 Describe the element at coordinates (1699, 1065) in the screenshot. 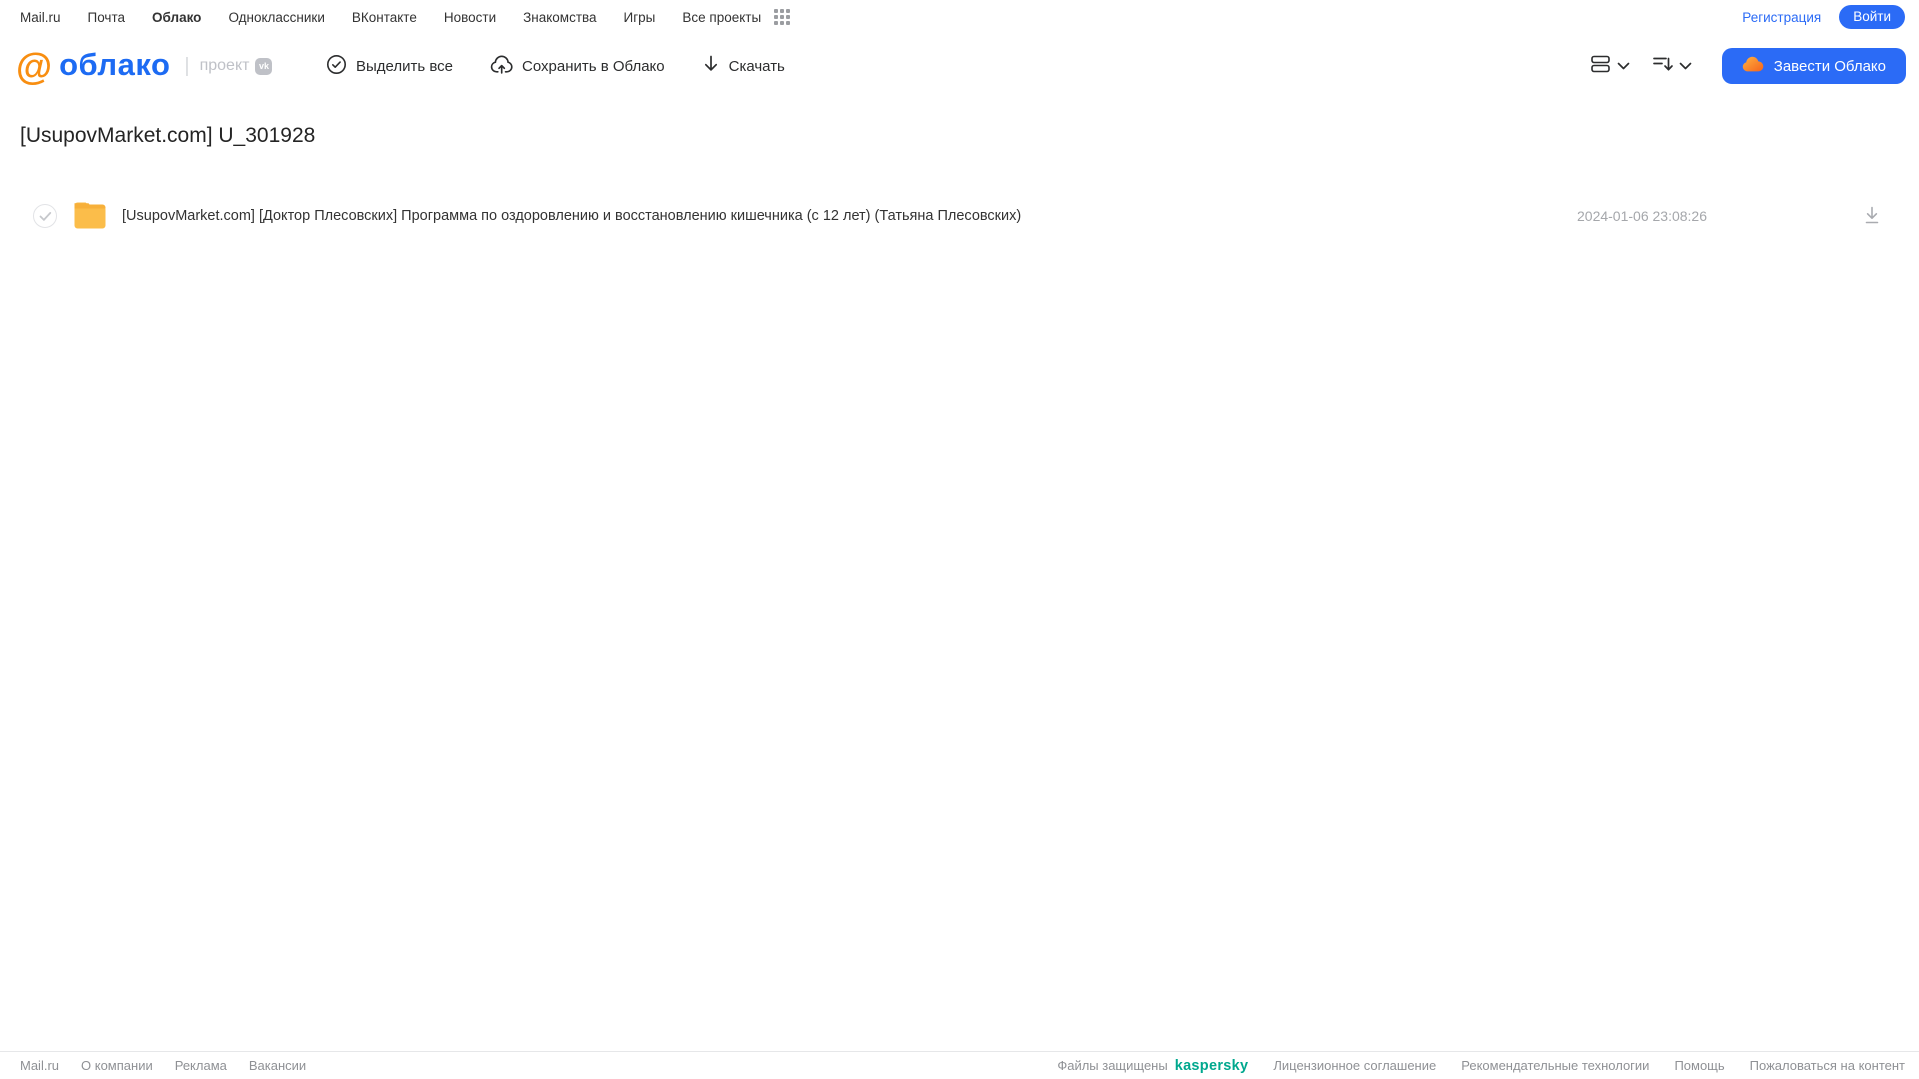

I see `footer-link-help: Помощь` at that location.